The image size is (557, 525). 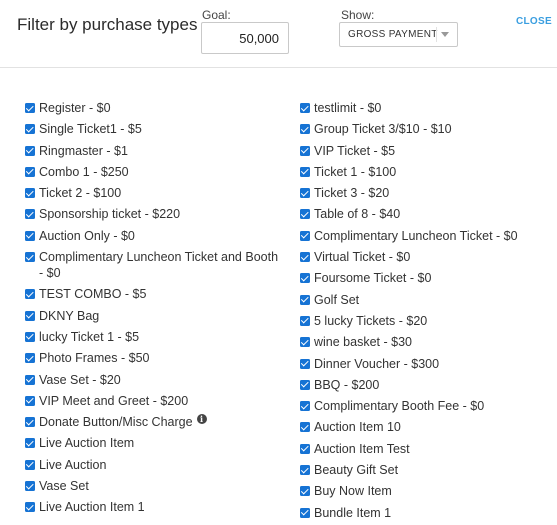 What do you see at coordinates (425, 257) in the screenshot?
I see `purchase-type-item: Virtual Ticket - $0` at bounding box center [425, 257].